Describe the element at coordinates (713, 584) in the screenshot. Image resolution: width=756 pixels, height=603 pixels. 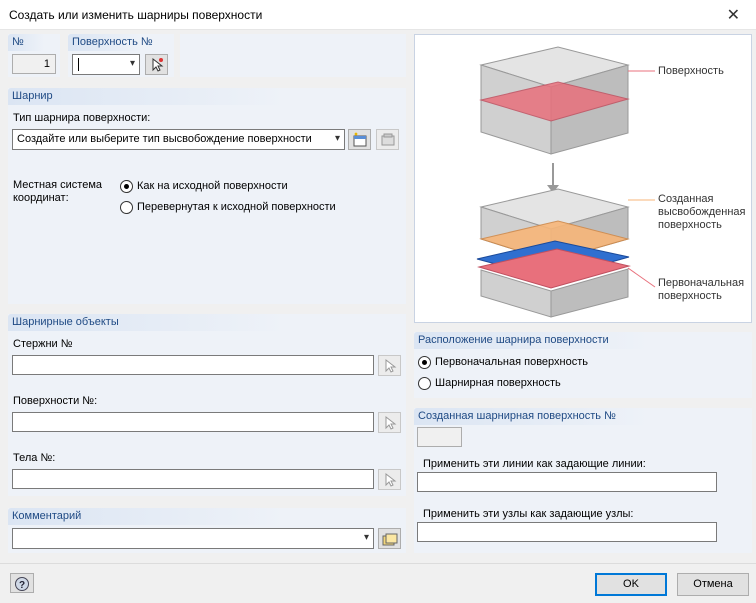
I see `cancel-button: Отмена` at that location.